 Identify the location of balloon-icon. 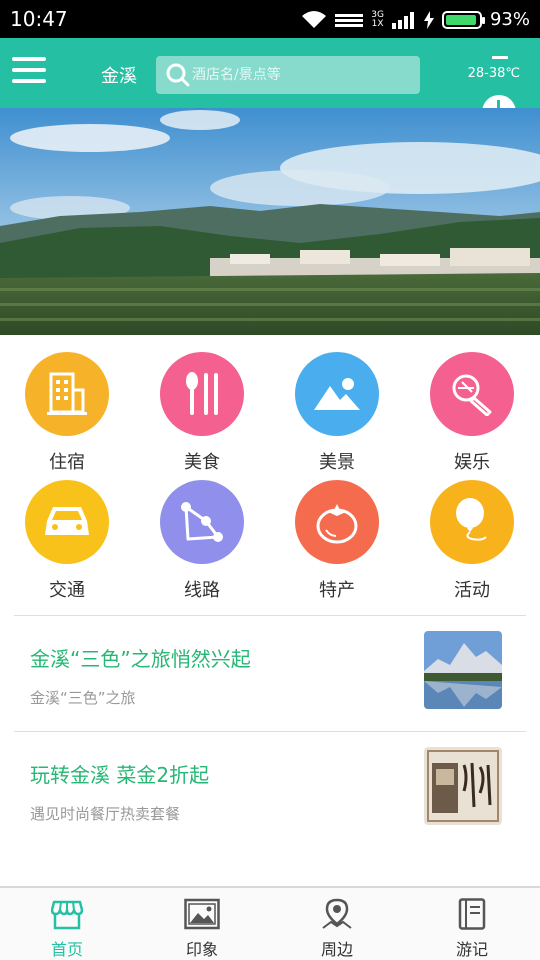
(471, 519).